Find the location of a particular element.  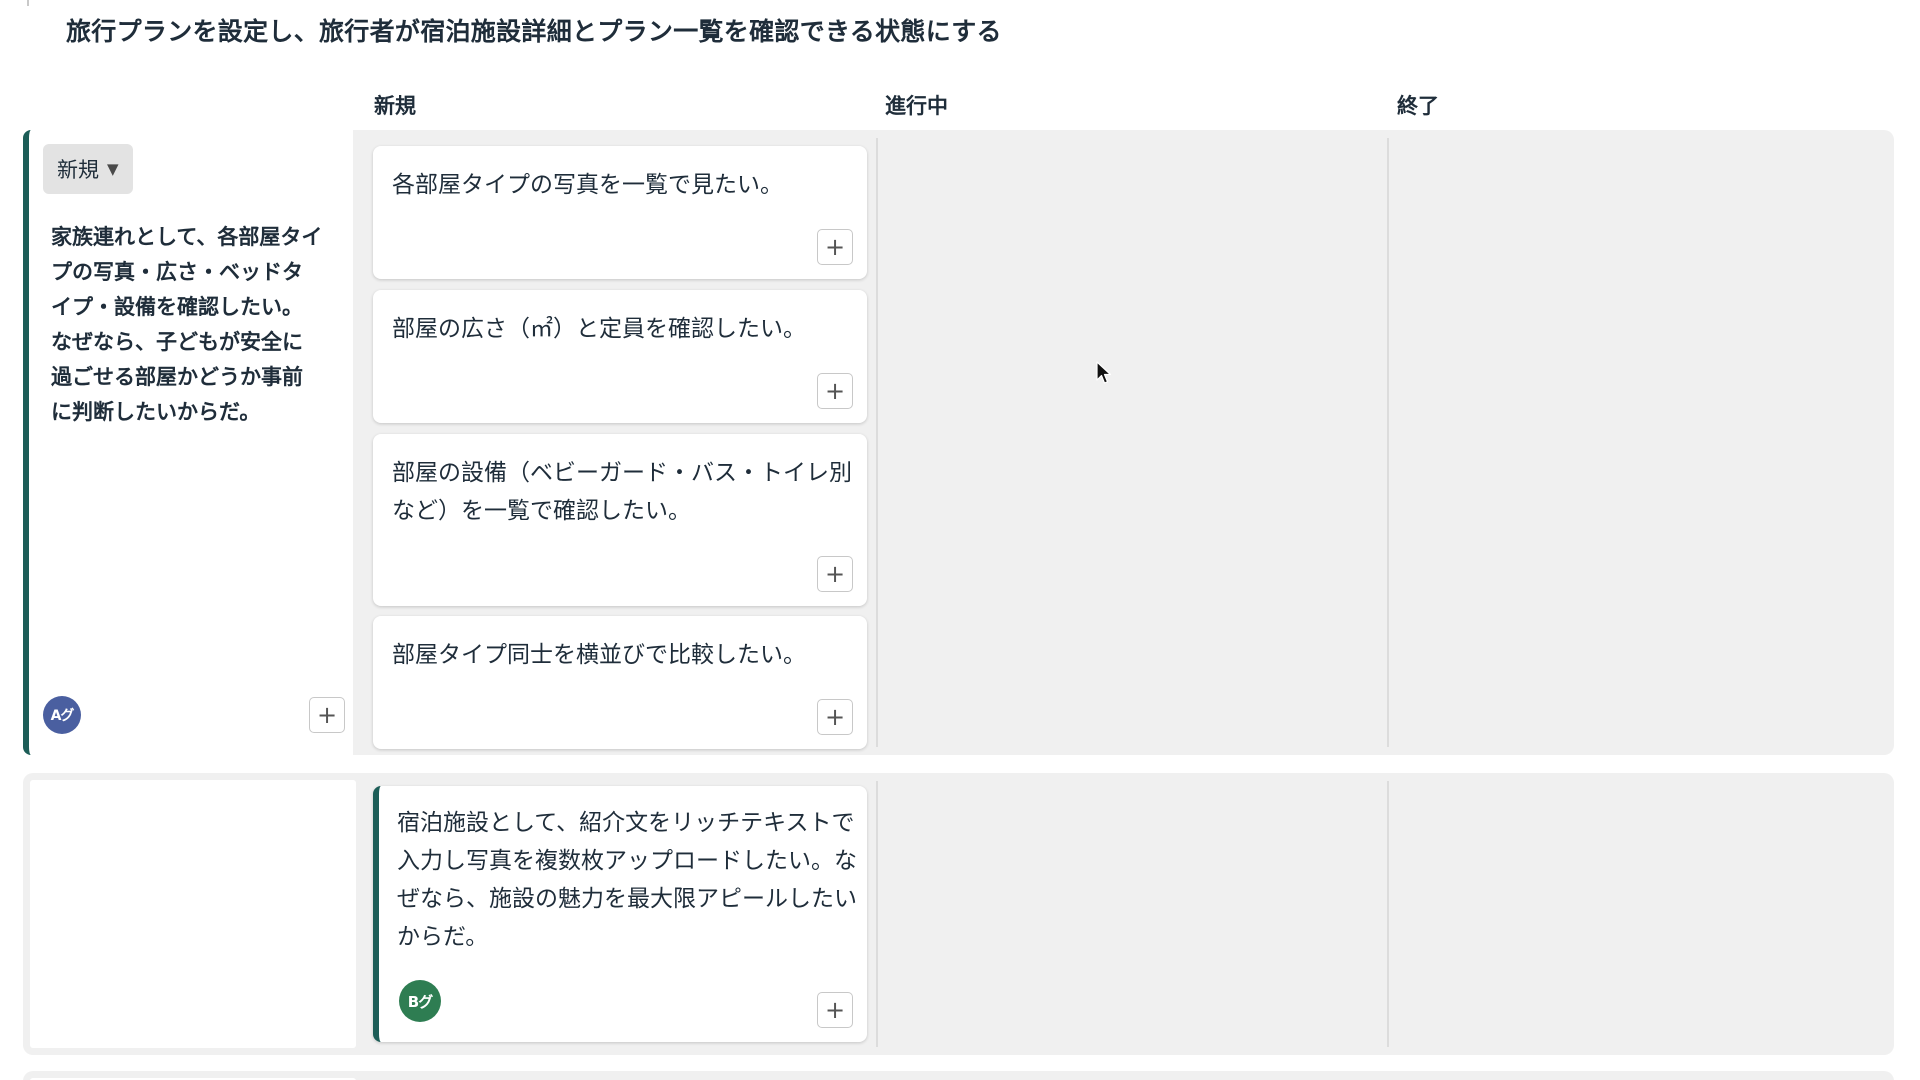

task-text: 部屋の広さ（㎡）と定員を確認したい。 is located at coordinates (599, 329).